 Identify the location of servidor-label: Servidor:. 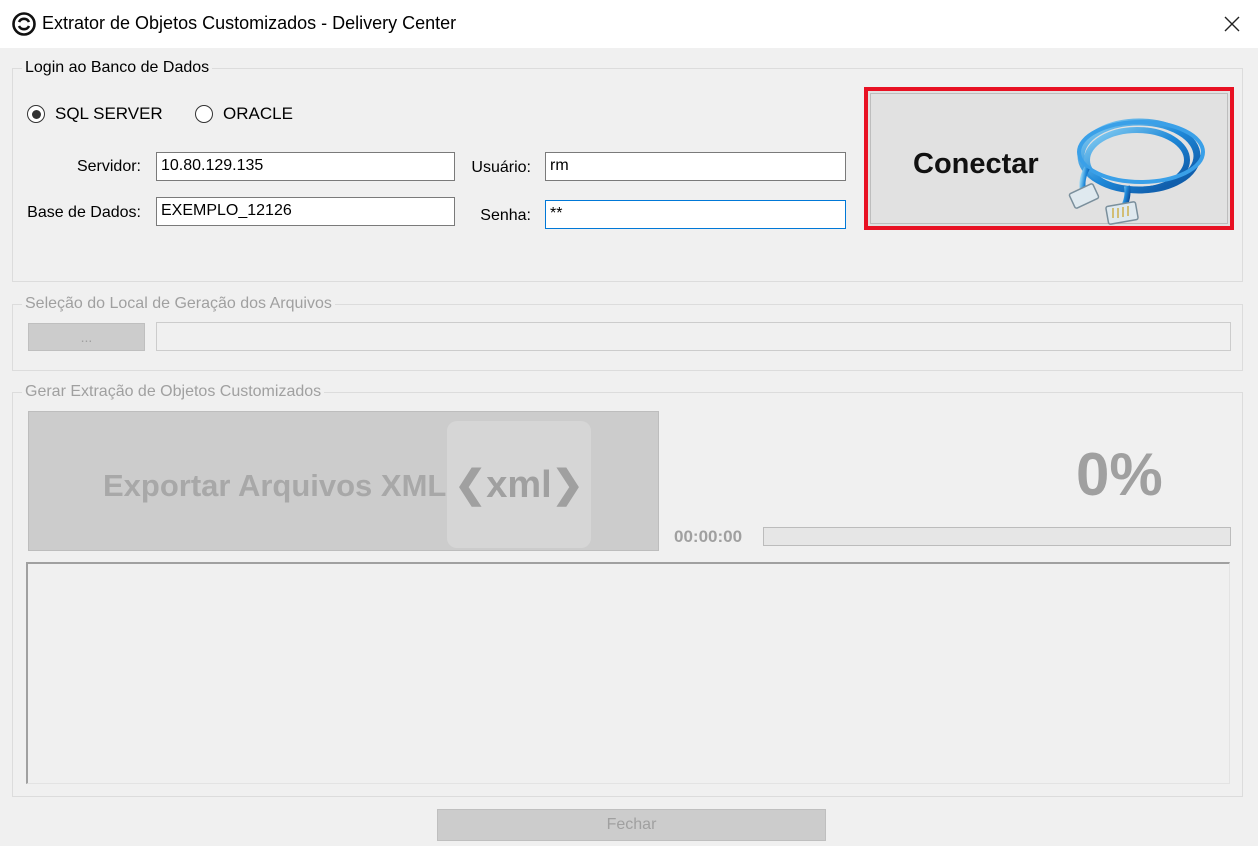
(108, 166).